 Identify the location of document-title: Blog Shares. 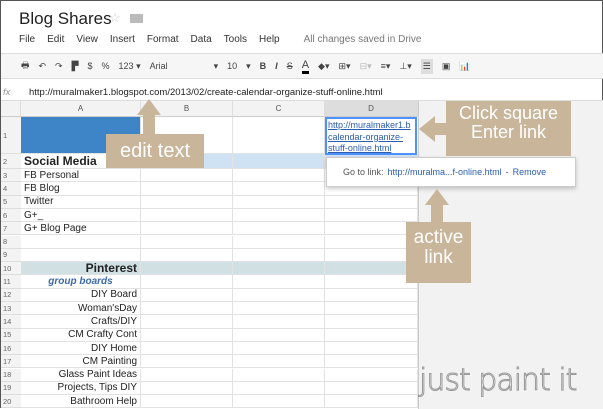
(65, 19).